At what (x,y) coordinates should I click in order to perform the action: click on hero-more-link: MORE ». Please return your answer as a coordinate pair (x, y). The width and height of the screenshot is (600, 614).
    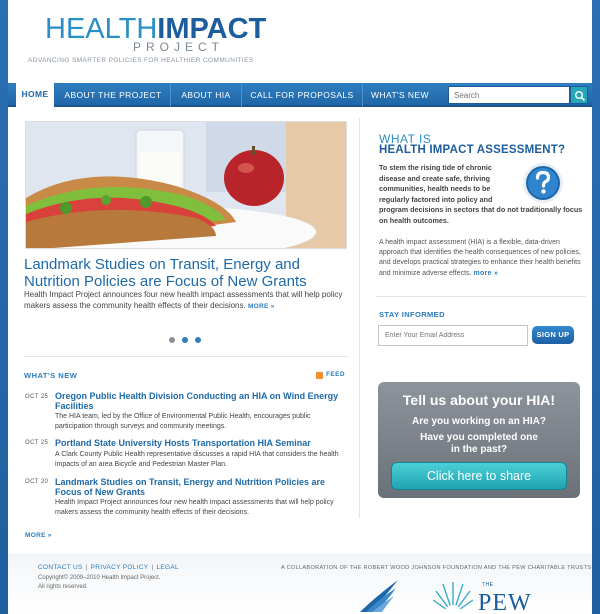
    Looking at the image, I should click on (261, 306).